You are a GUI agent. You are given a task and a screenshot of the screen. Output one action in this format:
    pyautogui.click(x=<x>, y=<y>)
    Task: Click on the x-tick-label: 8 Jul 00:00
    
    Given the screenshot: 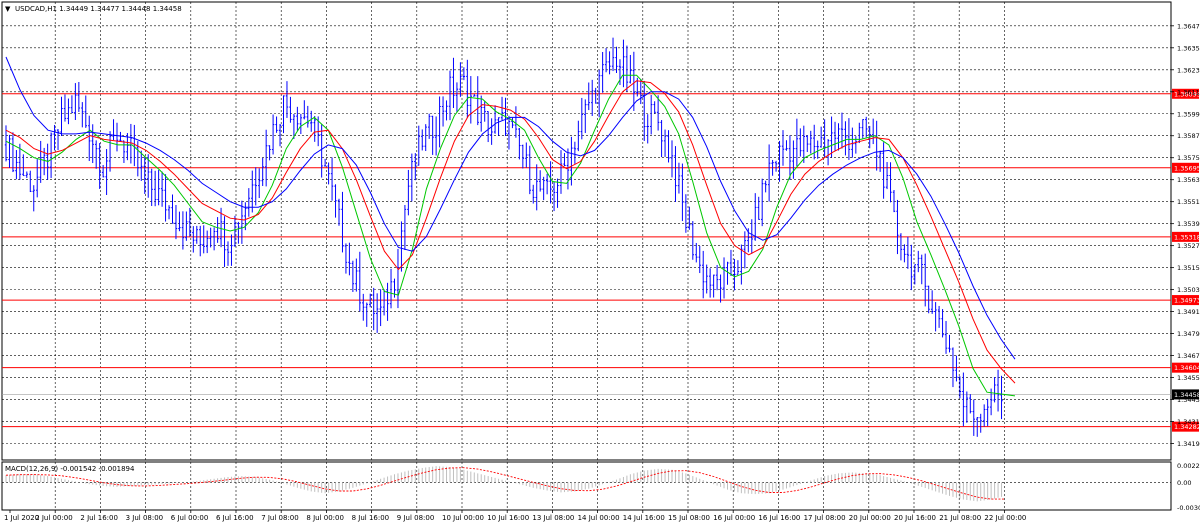 What is the action you would take?
    pyautogui.click(x=325, y=518)
    